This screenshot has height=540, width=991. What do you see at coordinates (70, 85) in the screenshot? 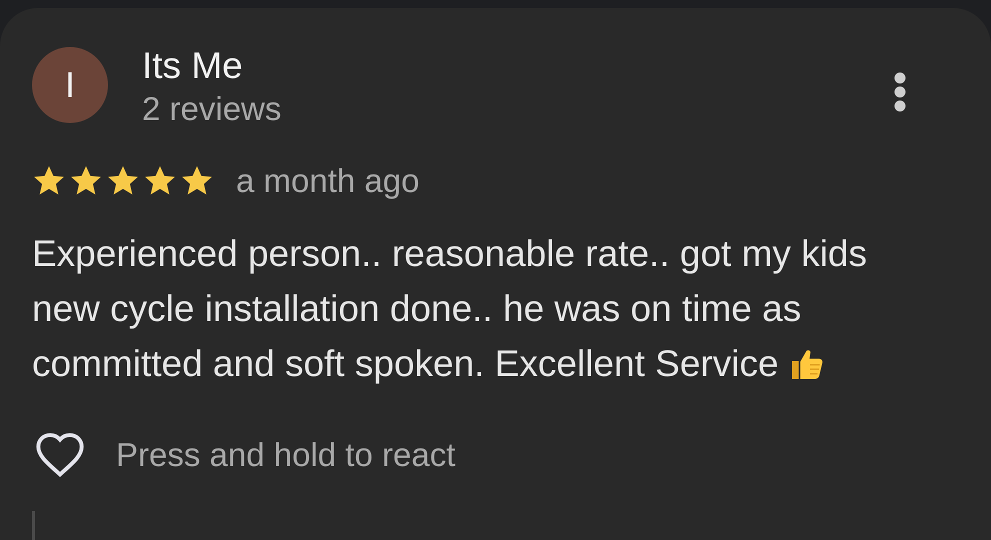
I see `avatar: I` at bounding box center [70, 85].